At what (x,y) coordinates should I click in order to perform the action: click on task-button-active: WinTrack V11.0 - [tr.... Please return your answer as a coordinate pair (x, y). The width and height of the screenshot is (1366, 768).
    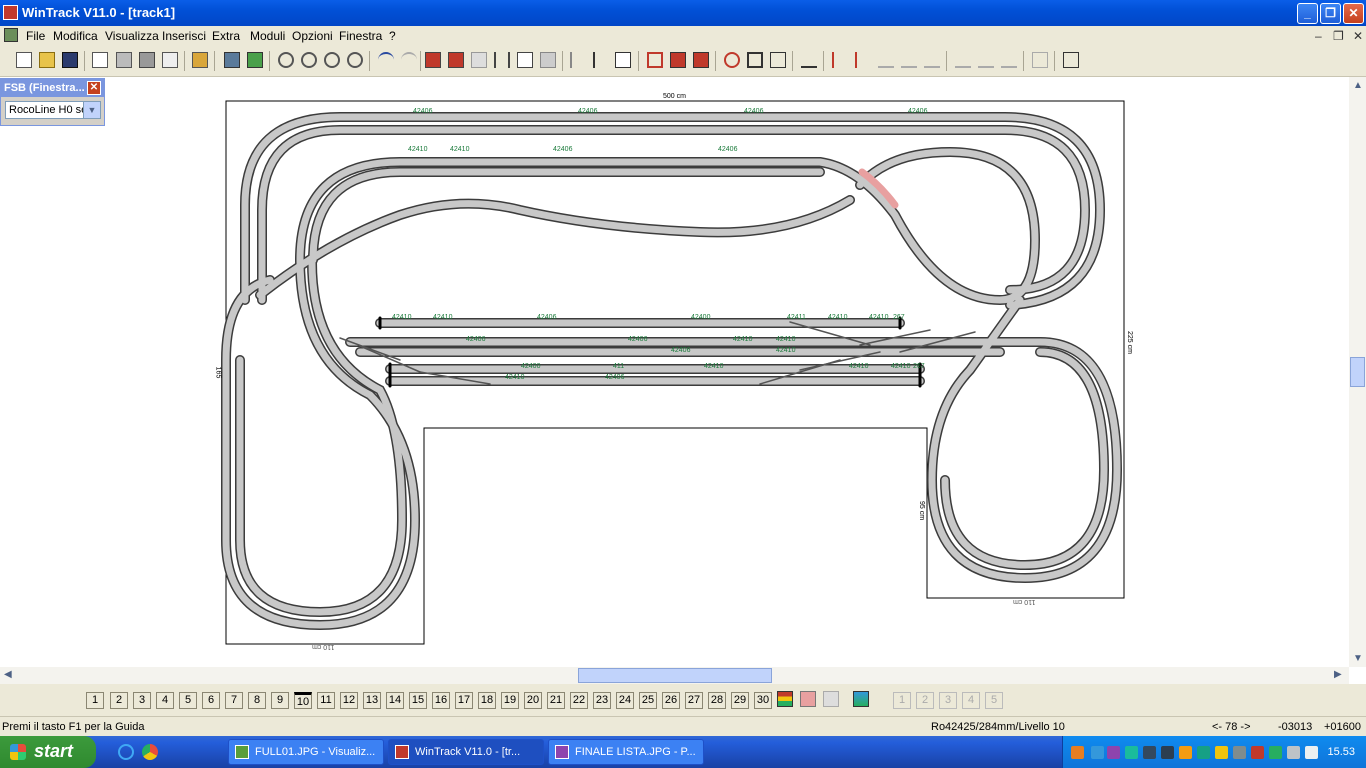
    Looking at the image, I should click on (466, 752).